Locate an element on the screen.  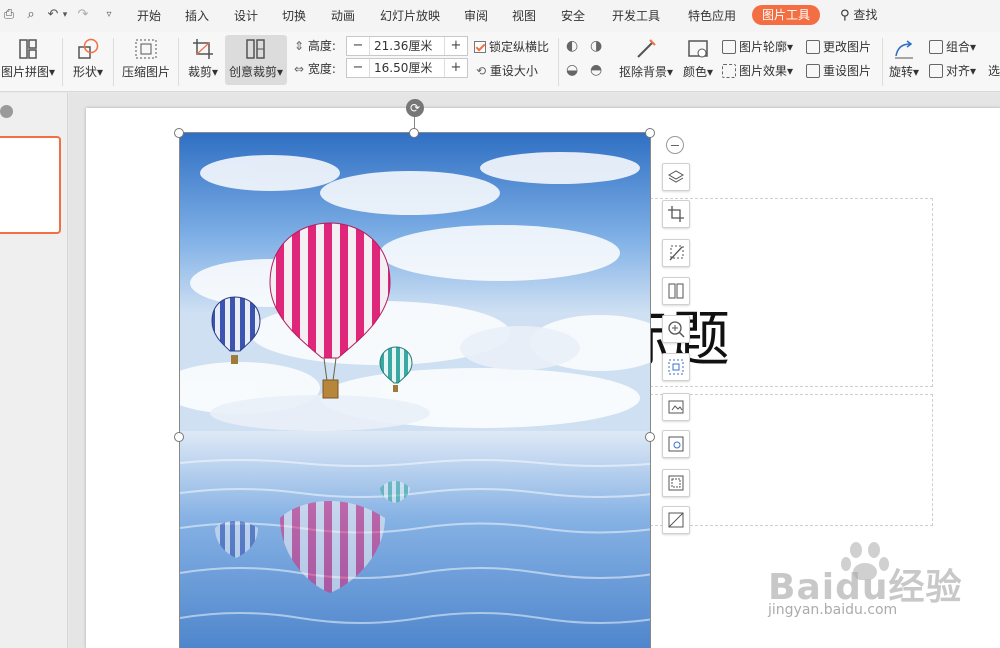
tab-review: 审阅 is located at coordinates (476, 16).